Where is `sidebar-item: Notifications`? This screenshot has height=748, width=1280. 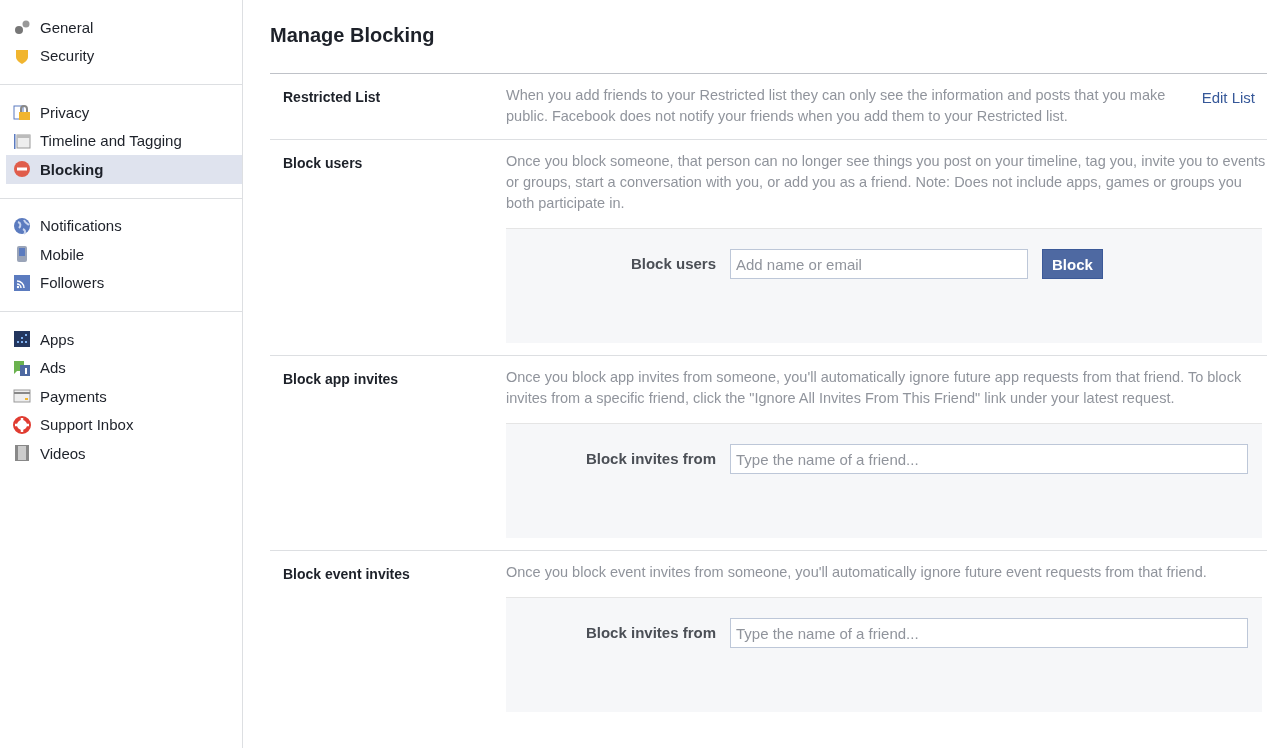 sidebar-item: Notifications is located at coordinates (124, 225).